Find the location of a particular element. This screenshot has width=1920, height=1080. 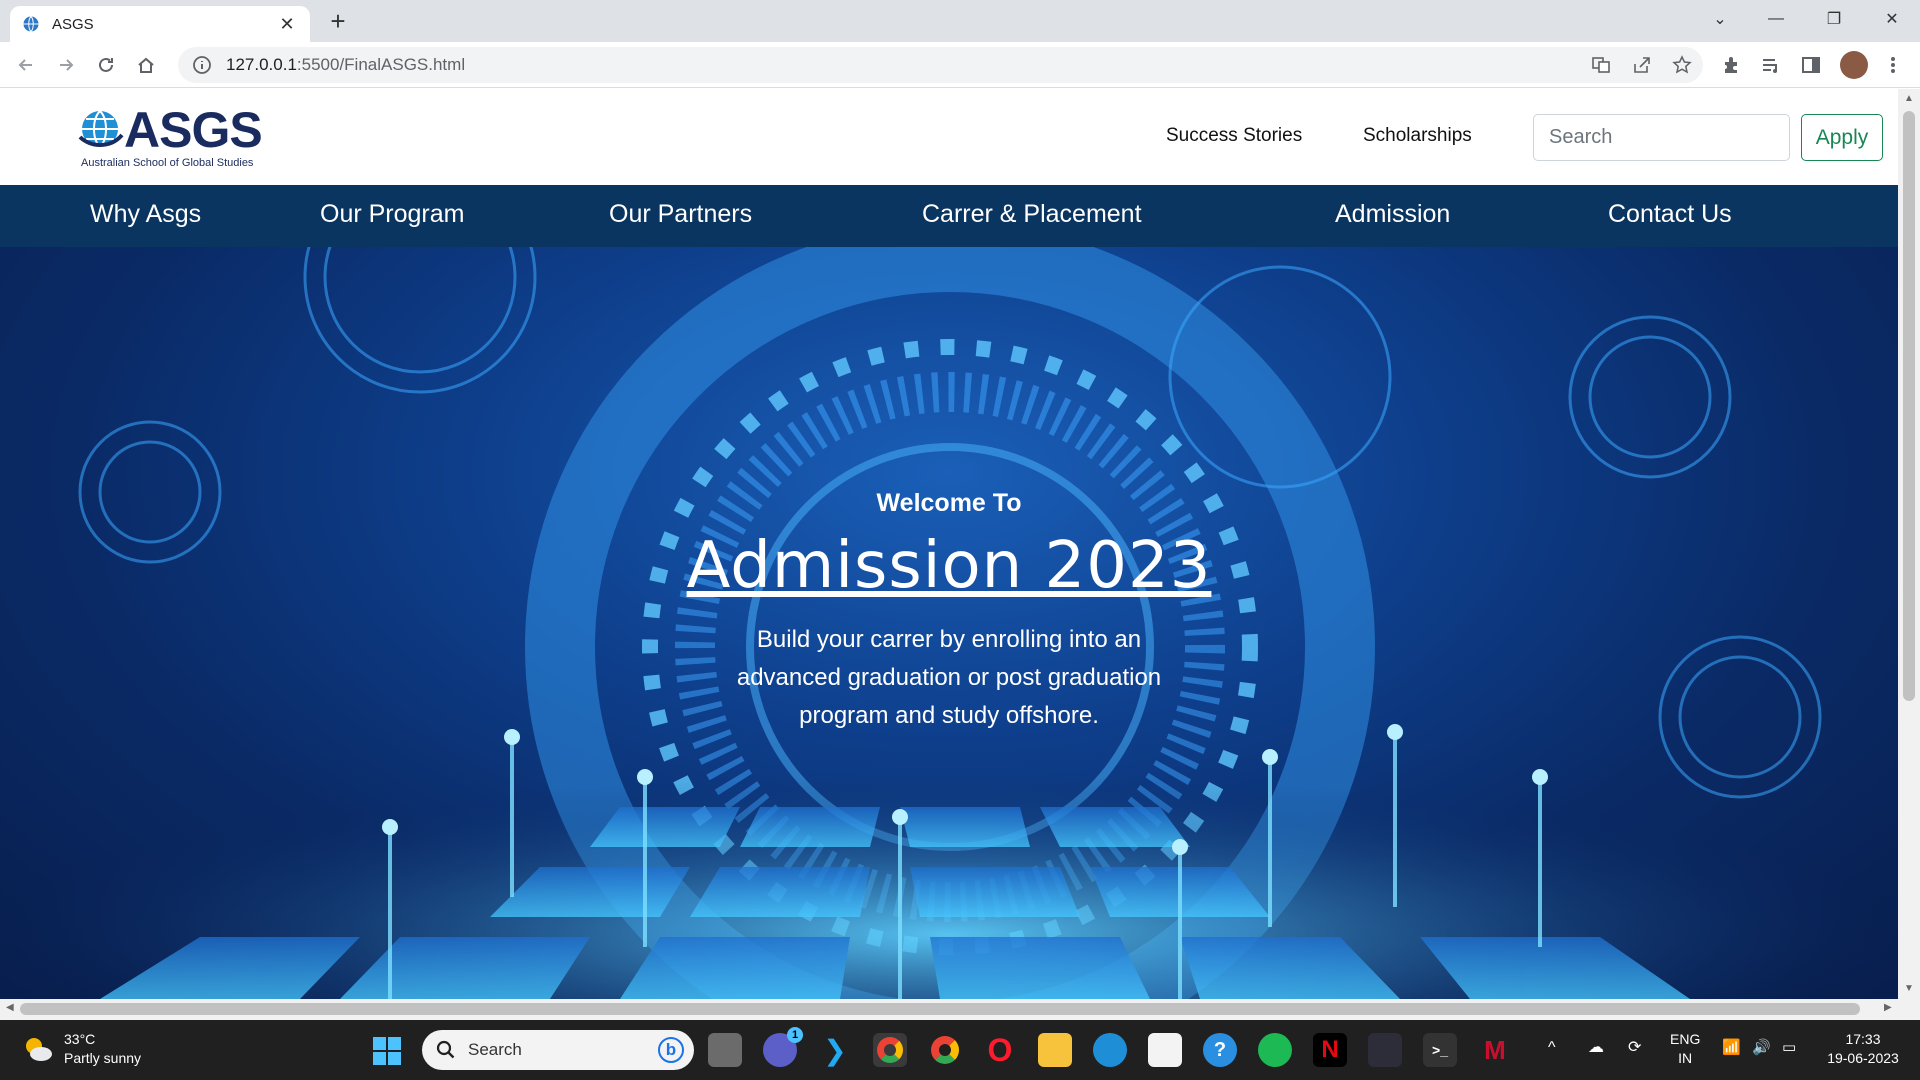

mysql-workbench-icon is located at coordinates (1385, 1050).